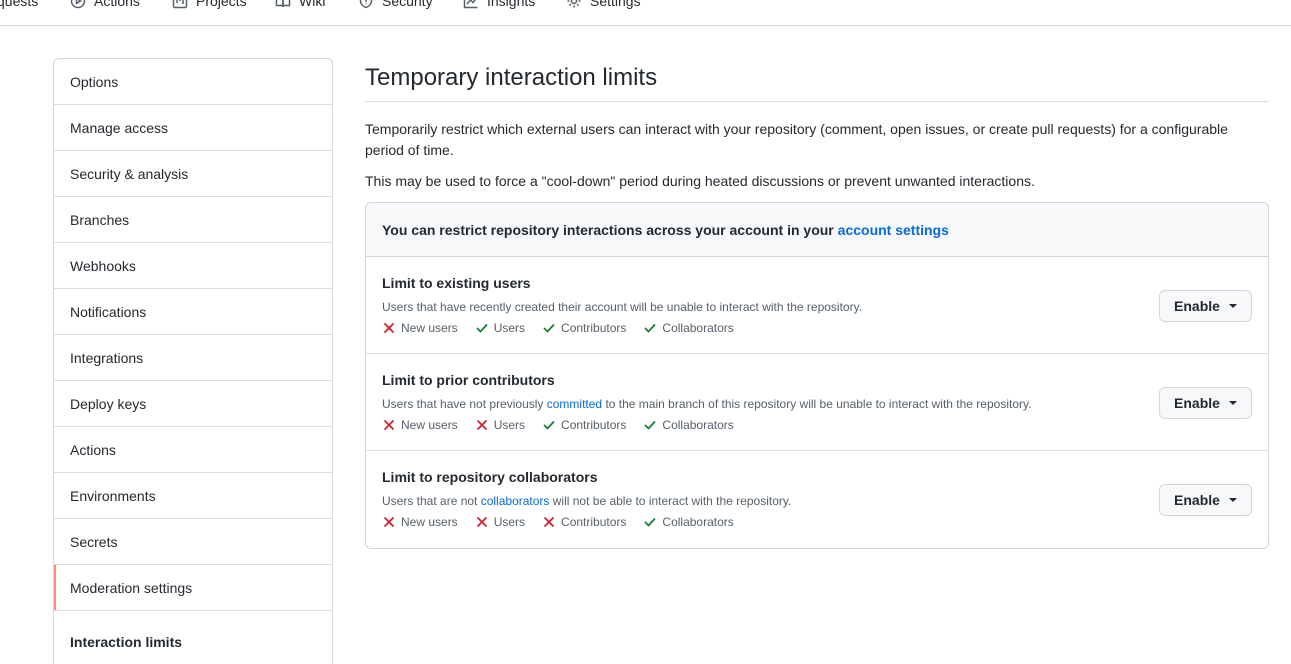  What do you see at coordinates (193, 220) in the screenshot?
I see `sidebar-item-branches: Branches` at bounding box center [193, 220].